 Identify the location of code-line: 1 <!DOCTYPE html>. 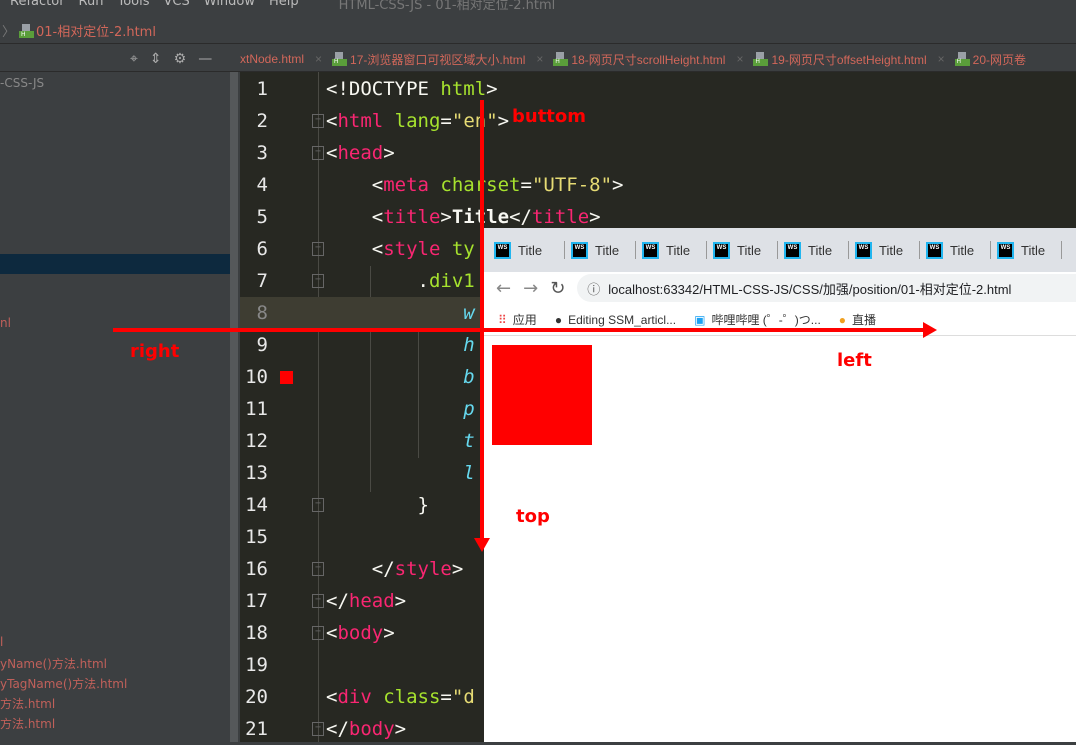
(658, 89).